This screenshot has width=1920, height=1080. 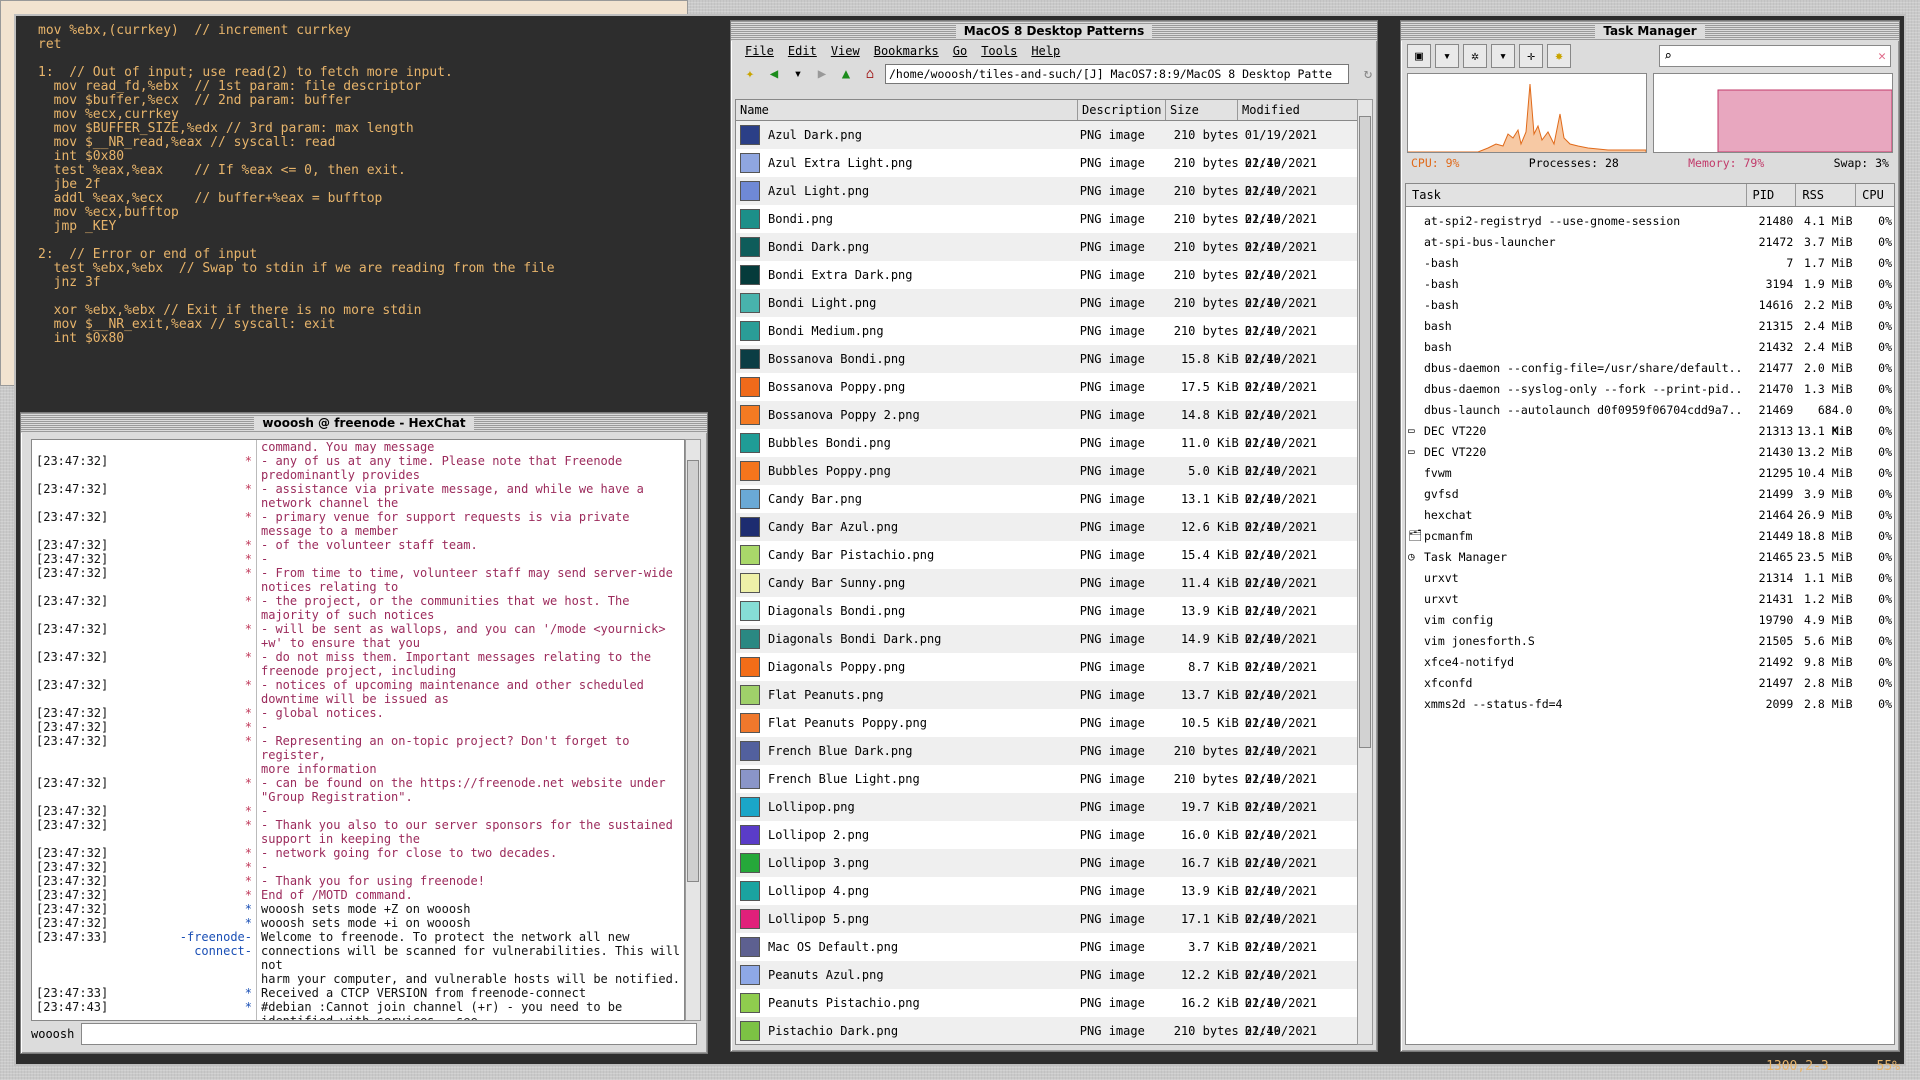 I want to click on task-row: xfconfd 21497 2.8 MiB 0%, so click(x=1650, y=683).